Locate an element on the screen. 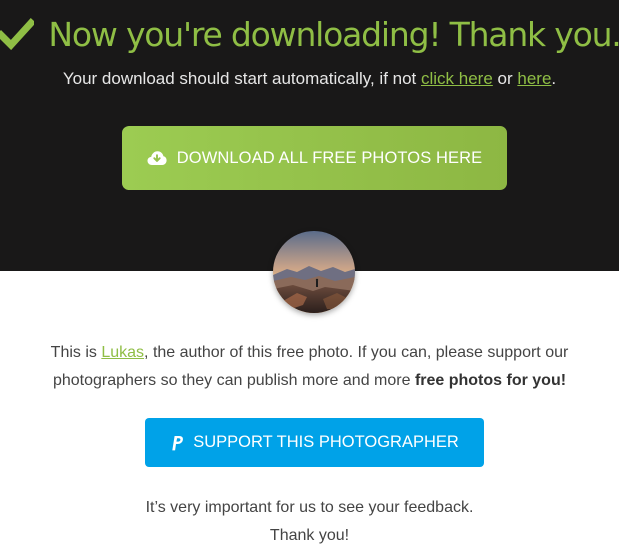 Image resolution: width=619 pixels, height=559 pixels. here-link: here is located at coordinates (534, 78).